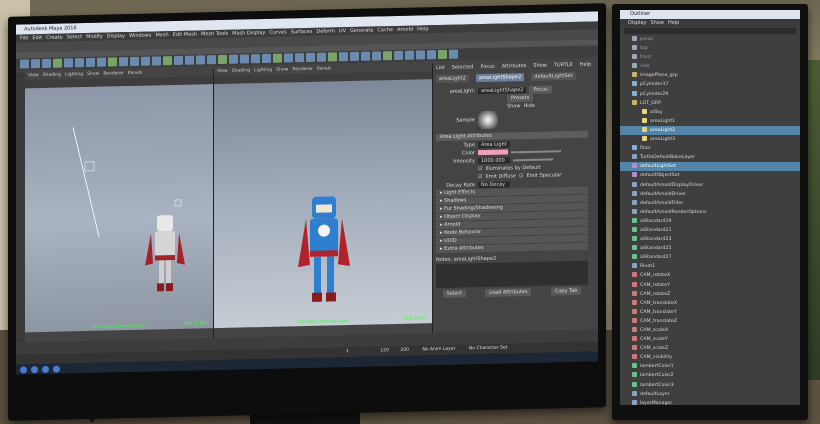  Describe the element at coordinates (384, 350) in the screenshot. I see `range-end: 120` at that location.